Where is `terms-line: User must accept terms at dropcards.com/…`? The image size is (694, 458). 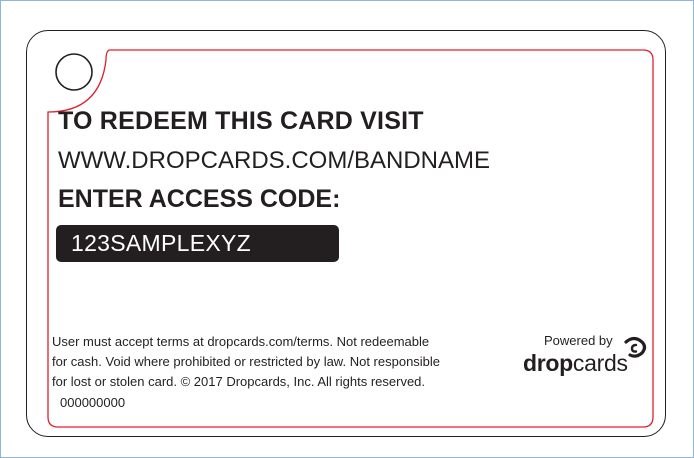
terms-line: User must accept terms at dropcards.com/… is located at coordinates (241, 341).